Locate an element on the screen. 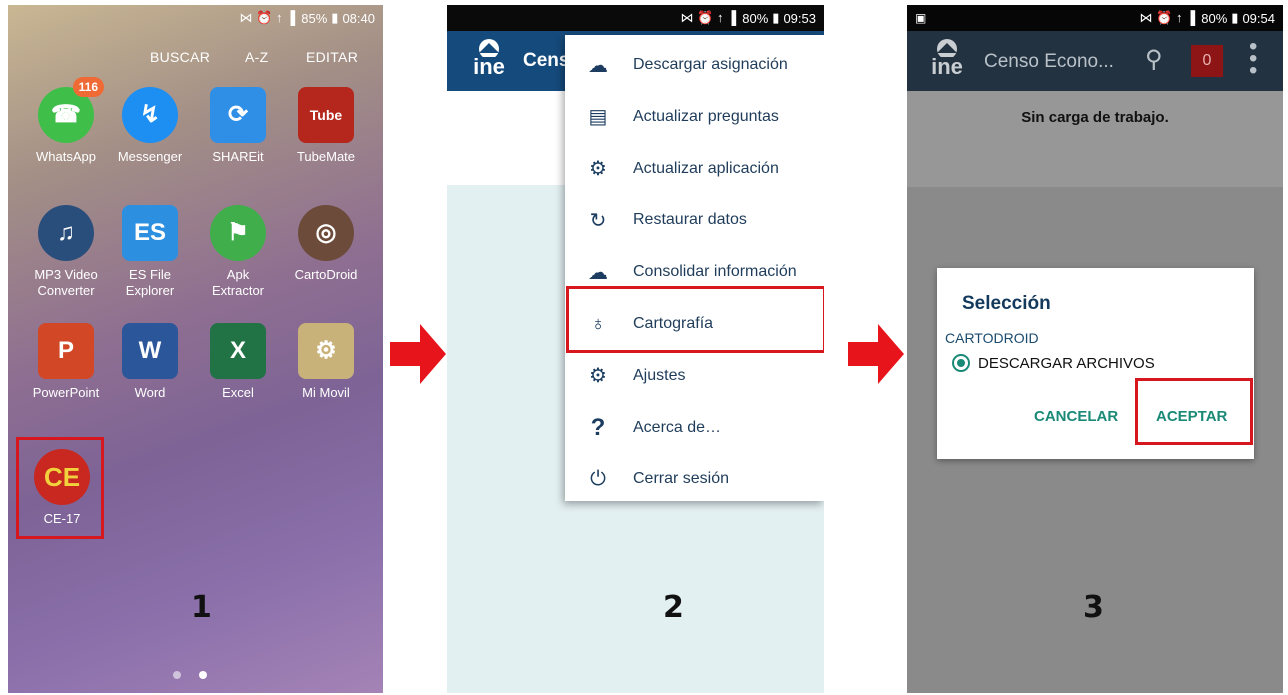 The height and width of the screenshot is (695, 1288). app-label: Apk Extractor is located at coordinates (237, 282).